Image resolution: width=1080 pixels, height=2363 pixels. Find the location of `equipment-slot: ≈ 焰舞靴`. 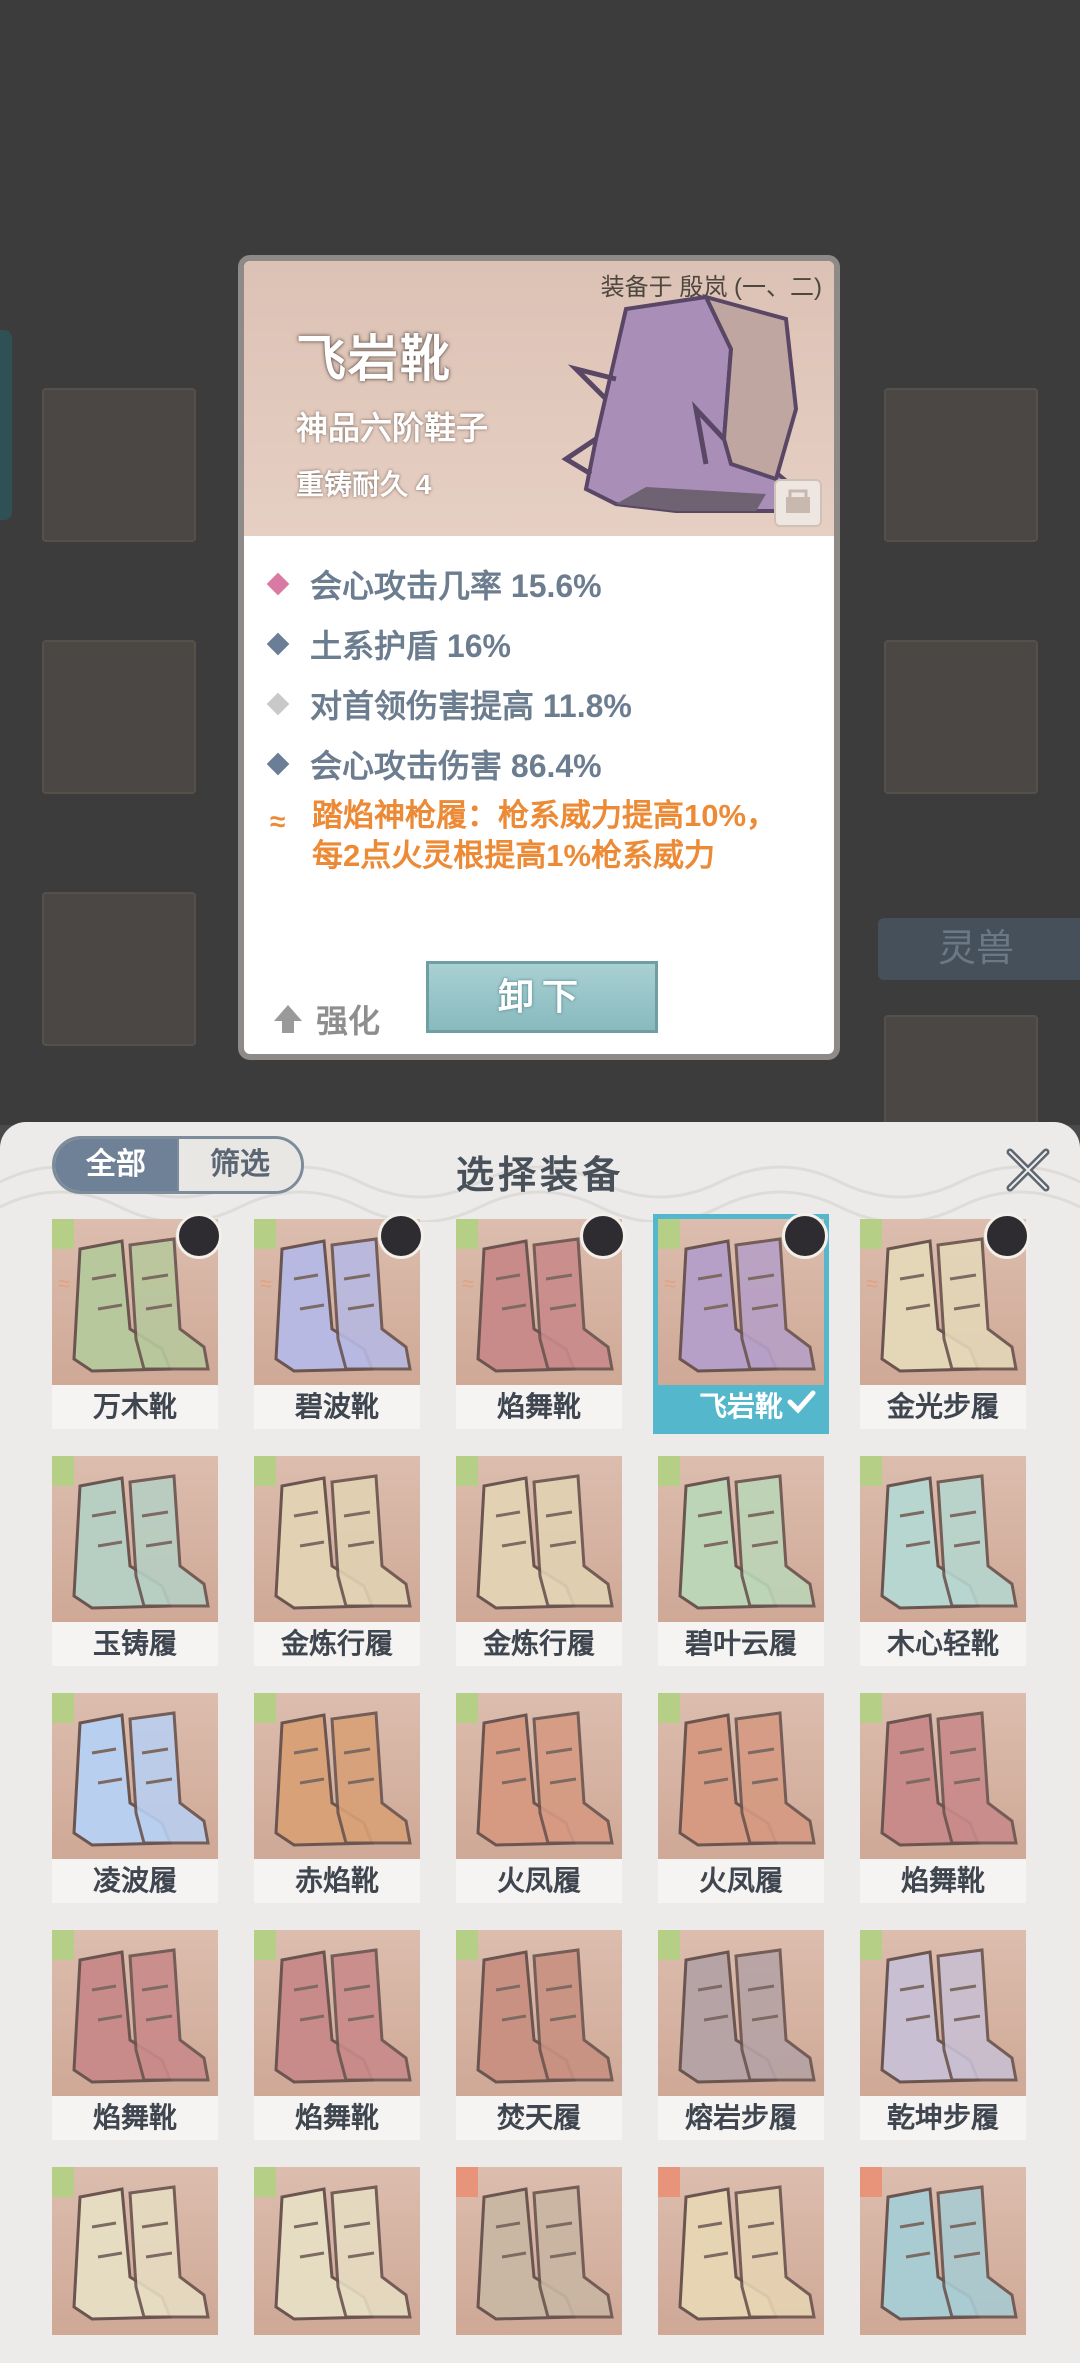

equipment-slot: ≈ 焰舞靴 is located at coordinates (541, 1321).